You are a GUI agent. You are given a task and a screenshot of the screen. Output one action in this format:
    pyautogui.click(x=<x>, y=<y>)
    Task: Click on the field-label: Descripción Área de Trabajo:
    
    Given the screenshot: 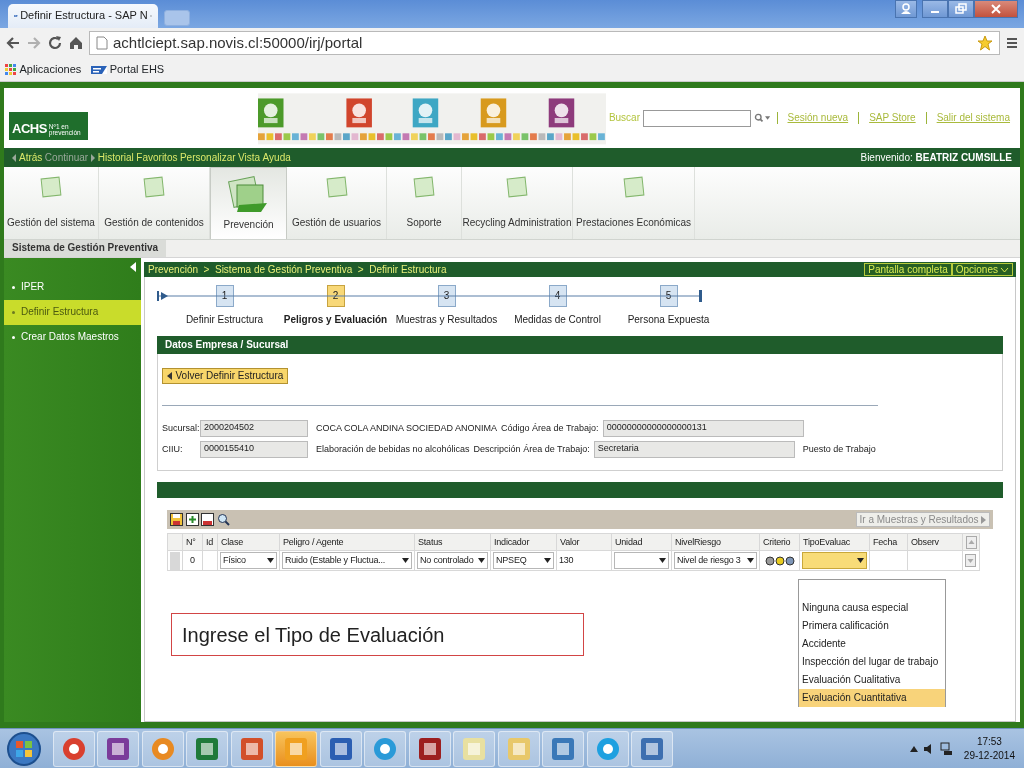 What is the action you would take?
    pyautogui.click(x=531, y=449)
    